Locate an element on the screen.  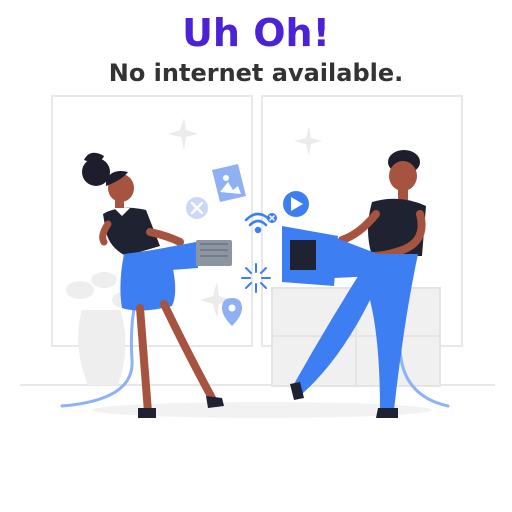
vase is located at coordinates (102, 347).